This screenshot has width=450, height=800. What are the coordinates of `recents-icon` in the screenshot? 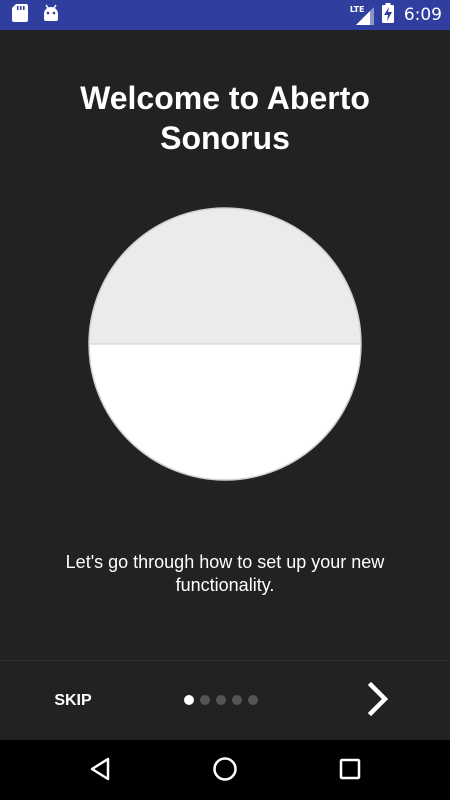 It's located at (350, 770).